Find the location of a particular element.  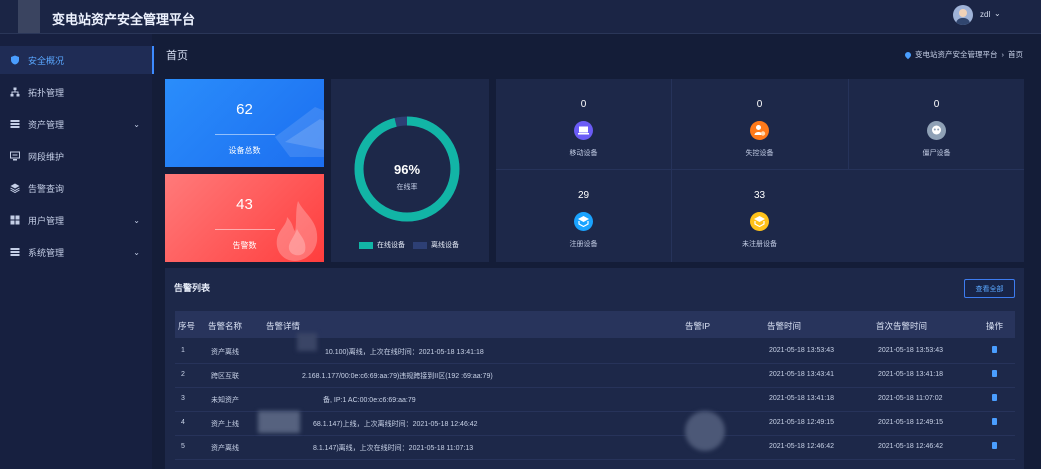

unregistered-icon is located at coordinates (759, 221).